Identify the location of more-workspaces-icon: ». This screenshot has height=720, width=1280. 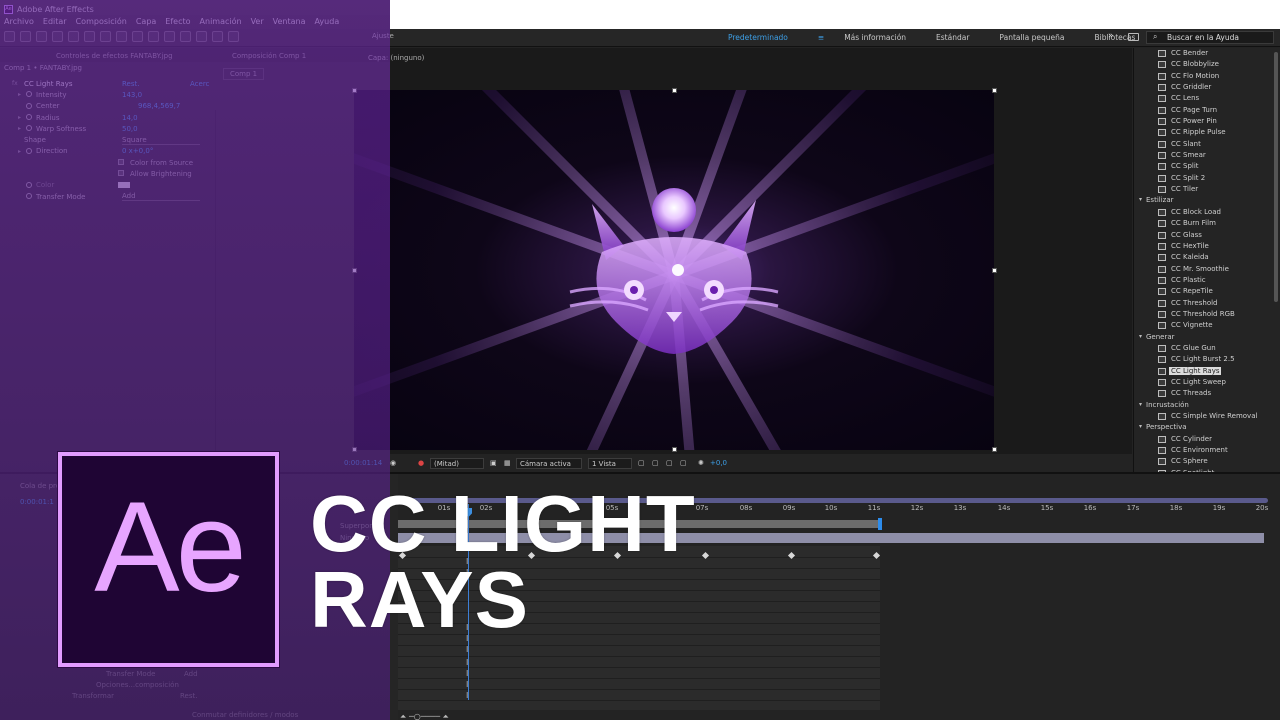
(1111, 36).